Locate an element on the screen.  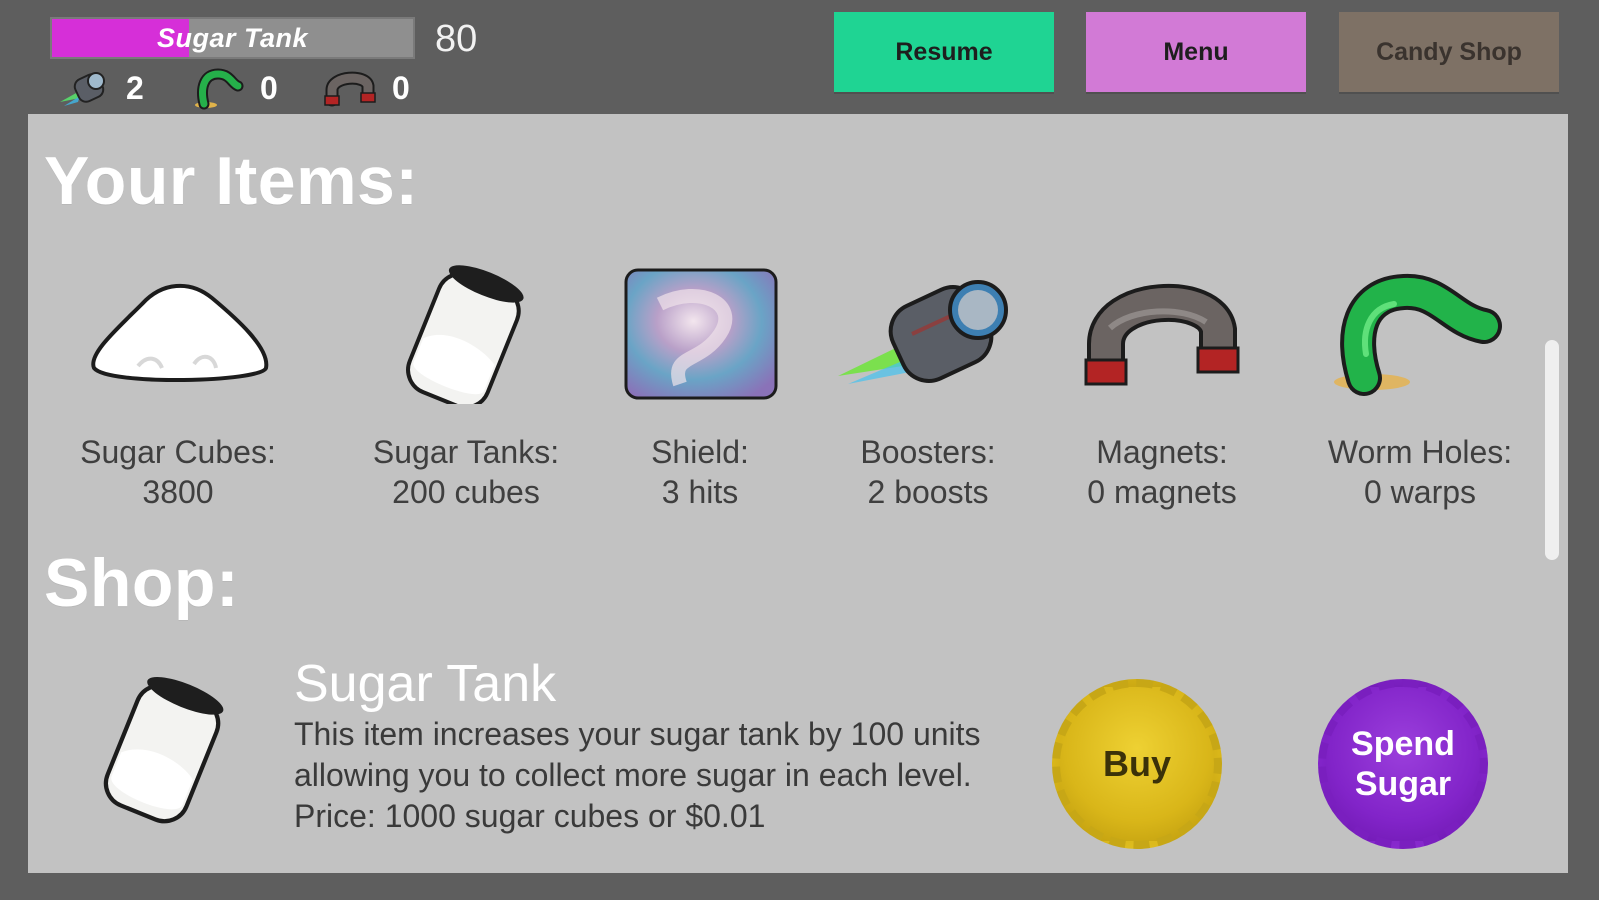
item-value: 0 warps is located at coordinates (1420, 492).